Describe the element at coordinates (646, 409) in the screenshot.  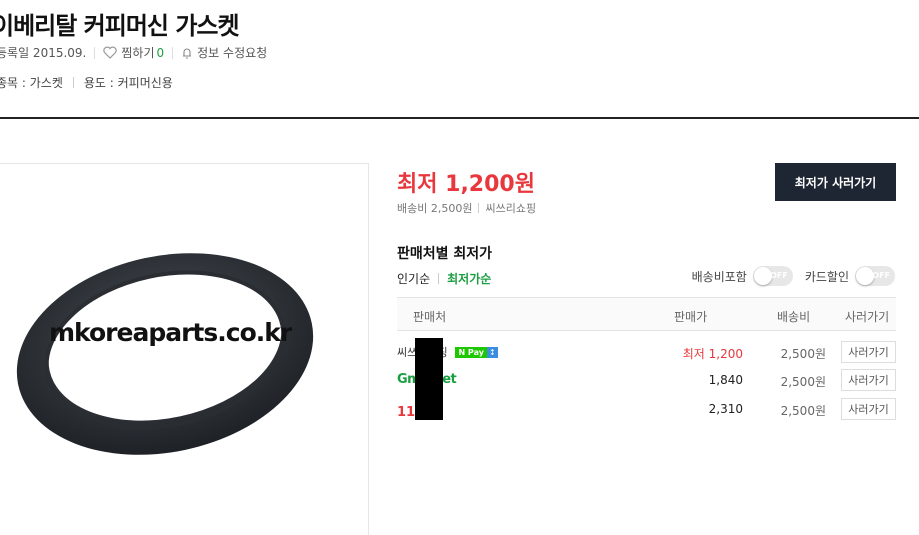
I see `table-row: 11번가 2,310 2,500원 사러가기` at that location.